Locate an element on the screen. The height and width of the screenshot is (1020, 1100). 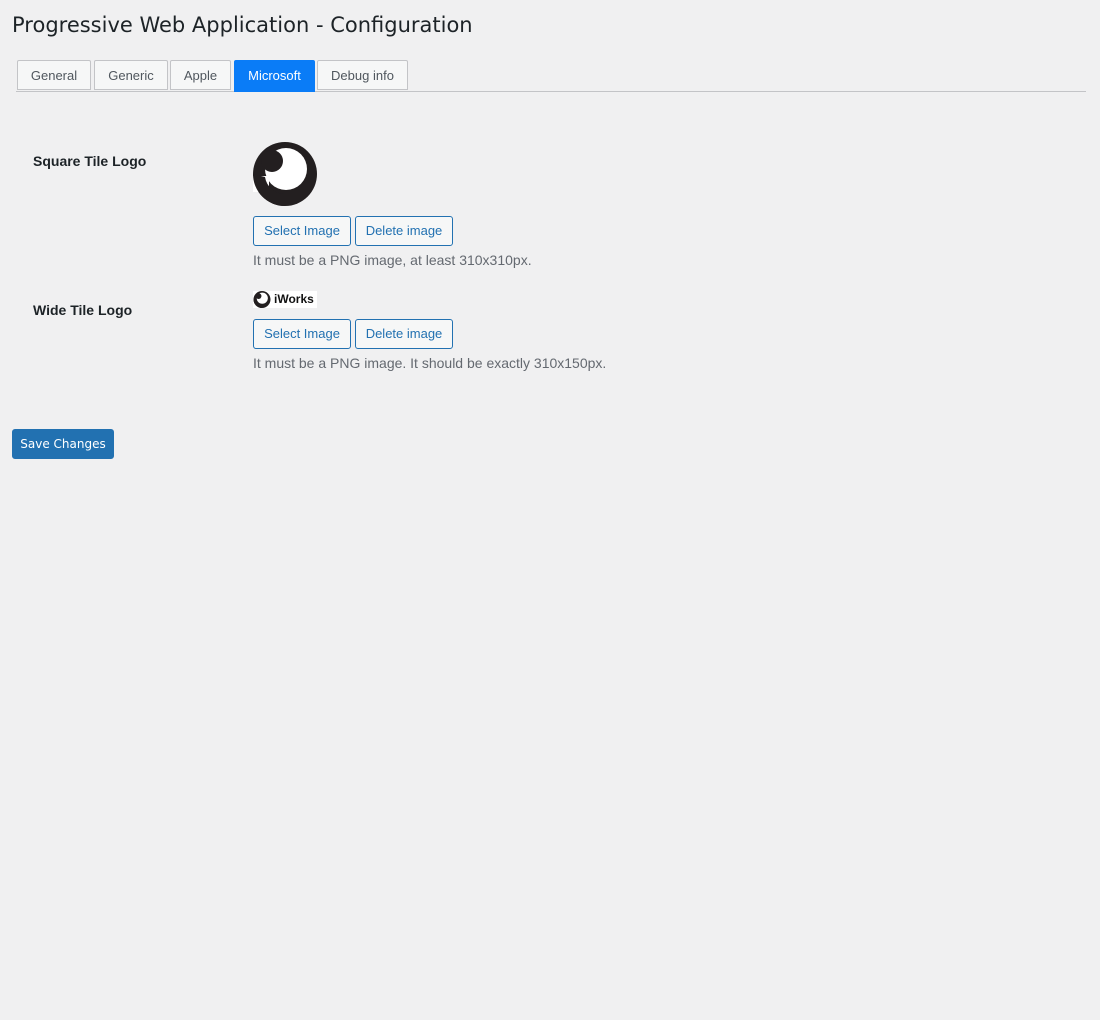
save-changes-button: Save Changes is located at coordinates (63, 444).